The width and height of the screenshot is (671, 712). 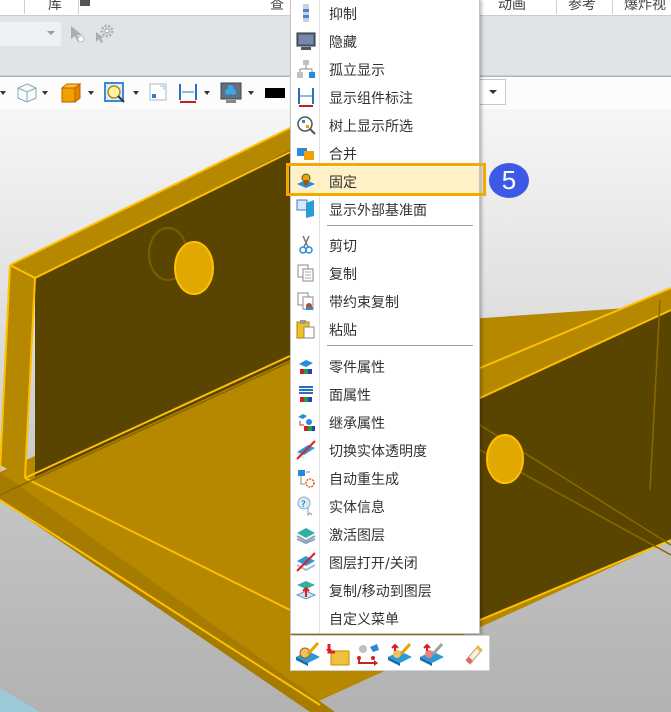 What do you see at coordinates (306, 422) in the screenshot?
I see `inherit-properties-icon` at bounding box center [306, 422].